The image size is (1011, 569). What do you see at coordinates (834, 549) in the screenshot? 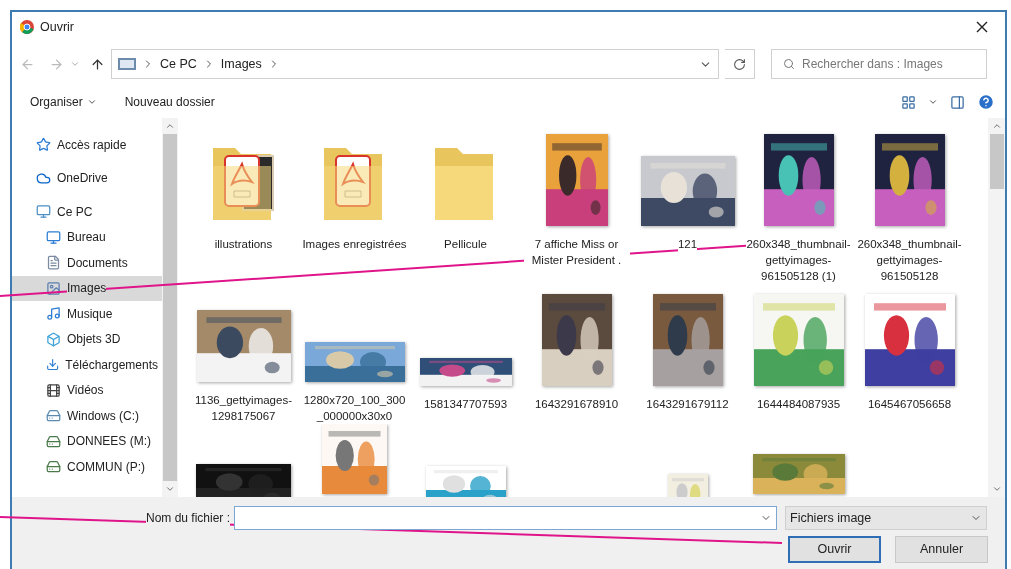
I see `dialog-button: Ouvrir` at bounding box center [834, 549].